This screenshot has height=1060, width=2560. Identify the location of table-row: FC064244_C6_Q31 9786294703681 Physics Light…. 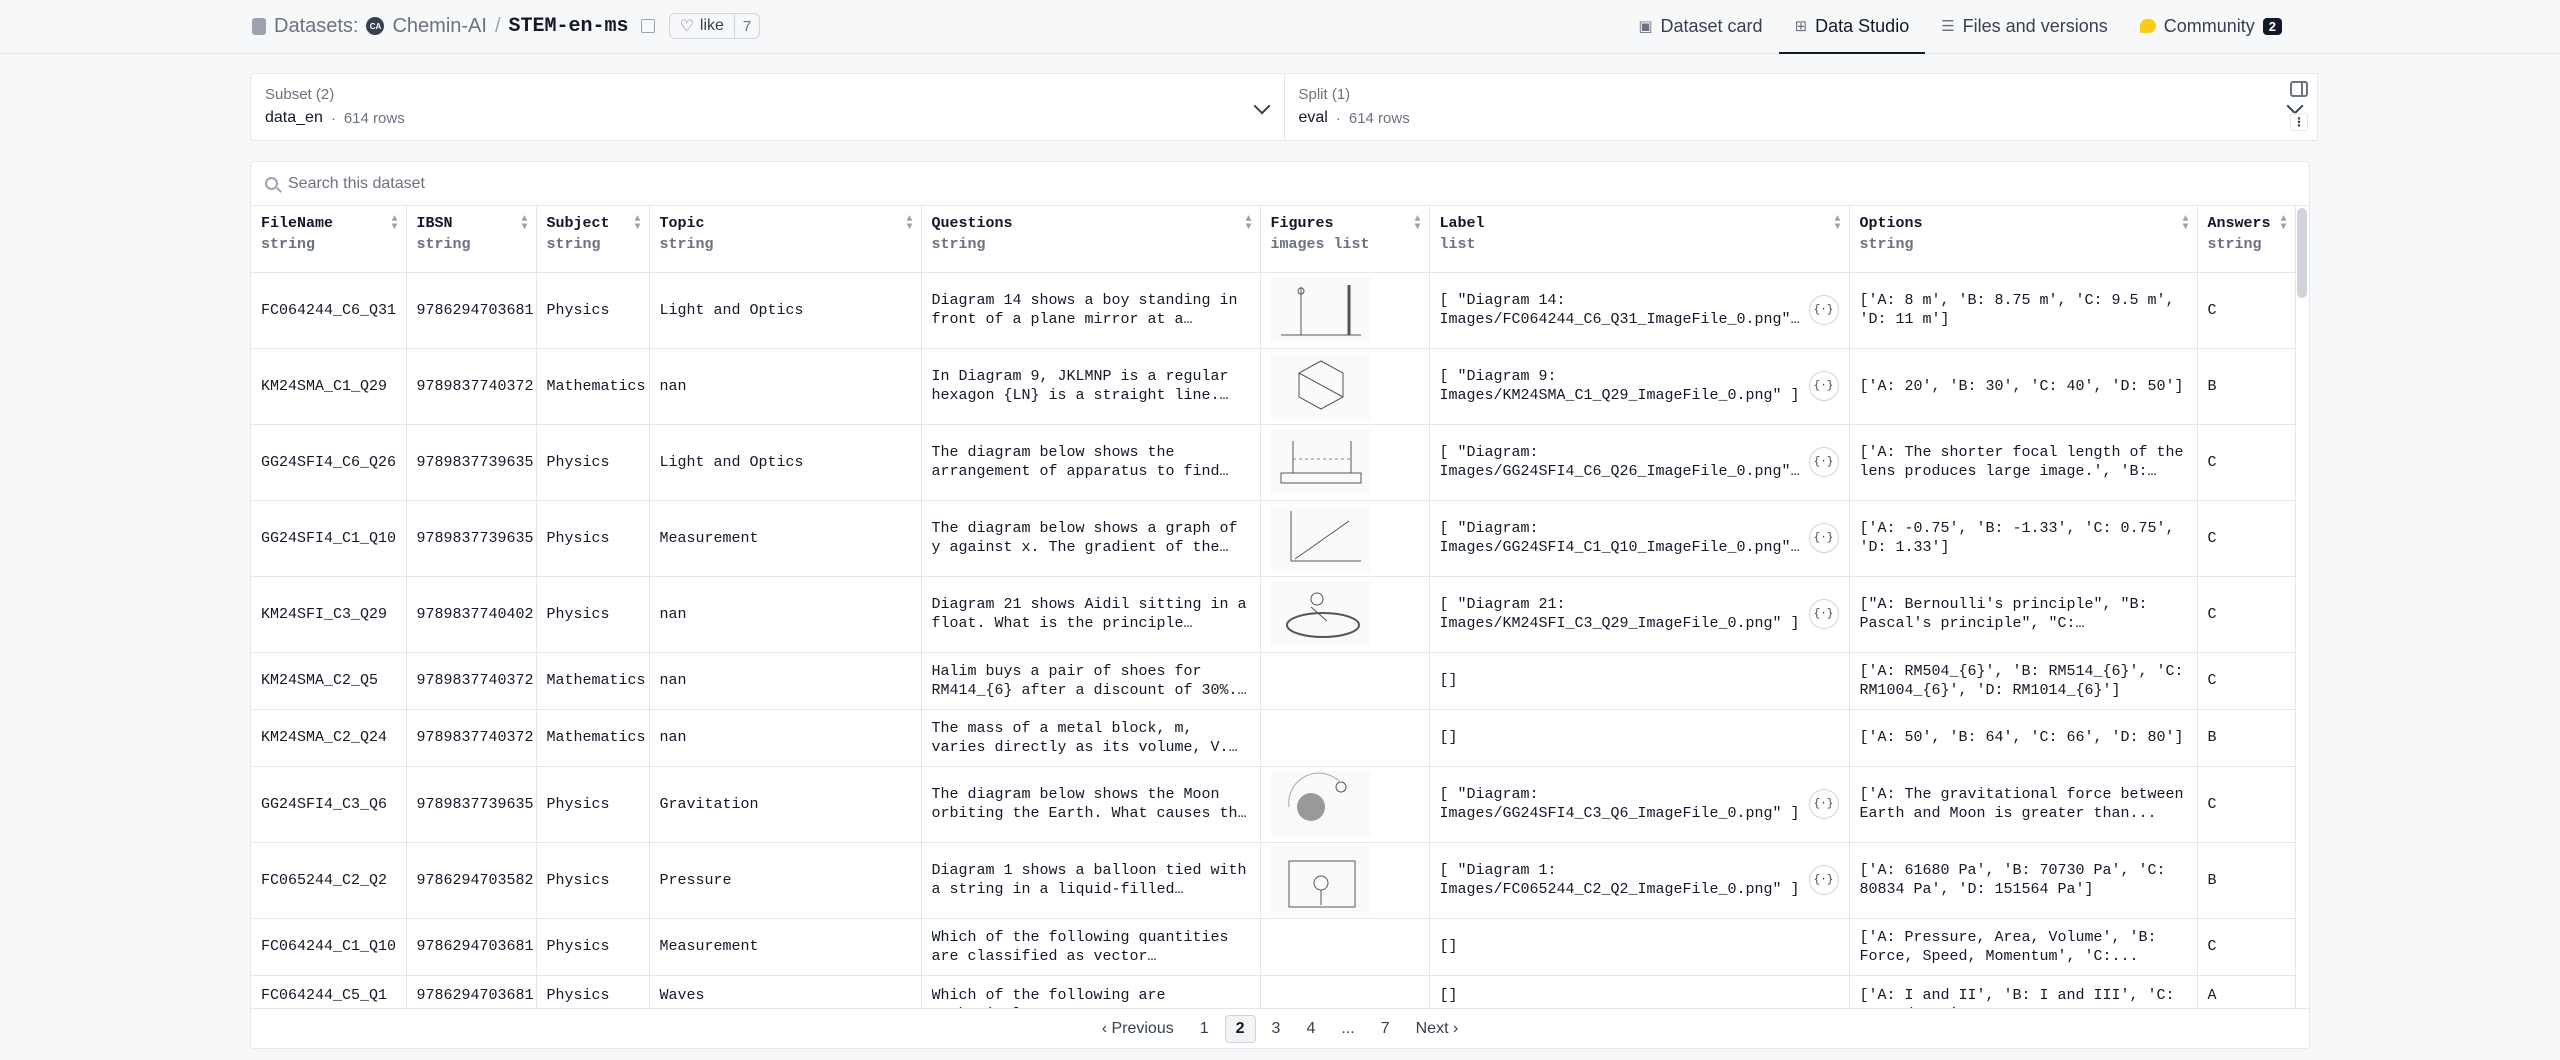
(1273, 310).